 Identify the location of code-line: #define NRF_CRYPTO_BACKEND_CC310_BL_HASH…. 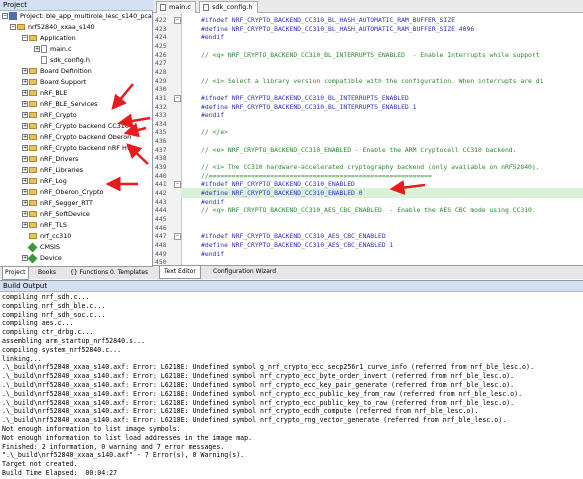
(338, 28).